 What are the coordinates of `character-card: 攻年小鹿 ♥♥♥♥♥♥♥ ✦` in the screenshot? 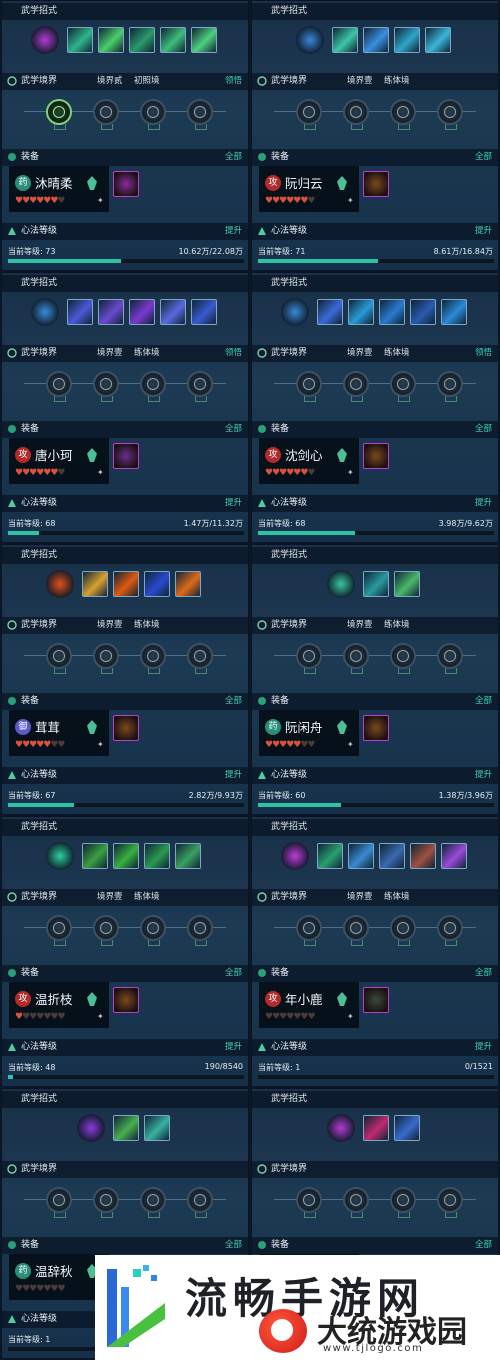 It's located at (309, 1005).